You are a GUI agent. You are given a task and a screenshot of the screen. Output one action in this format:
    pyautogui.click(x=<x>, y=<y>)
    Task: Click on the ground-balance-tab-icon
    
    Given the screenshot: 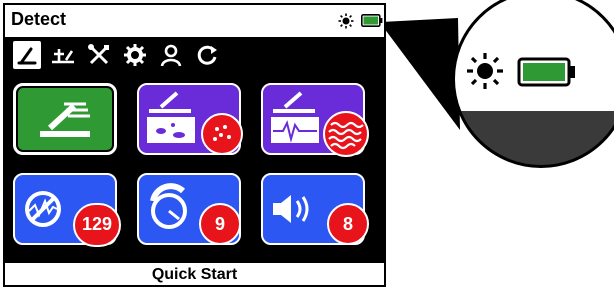 What is the action you would take?
    pyautogui.click(x=63, y=56)
    